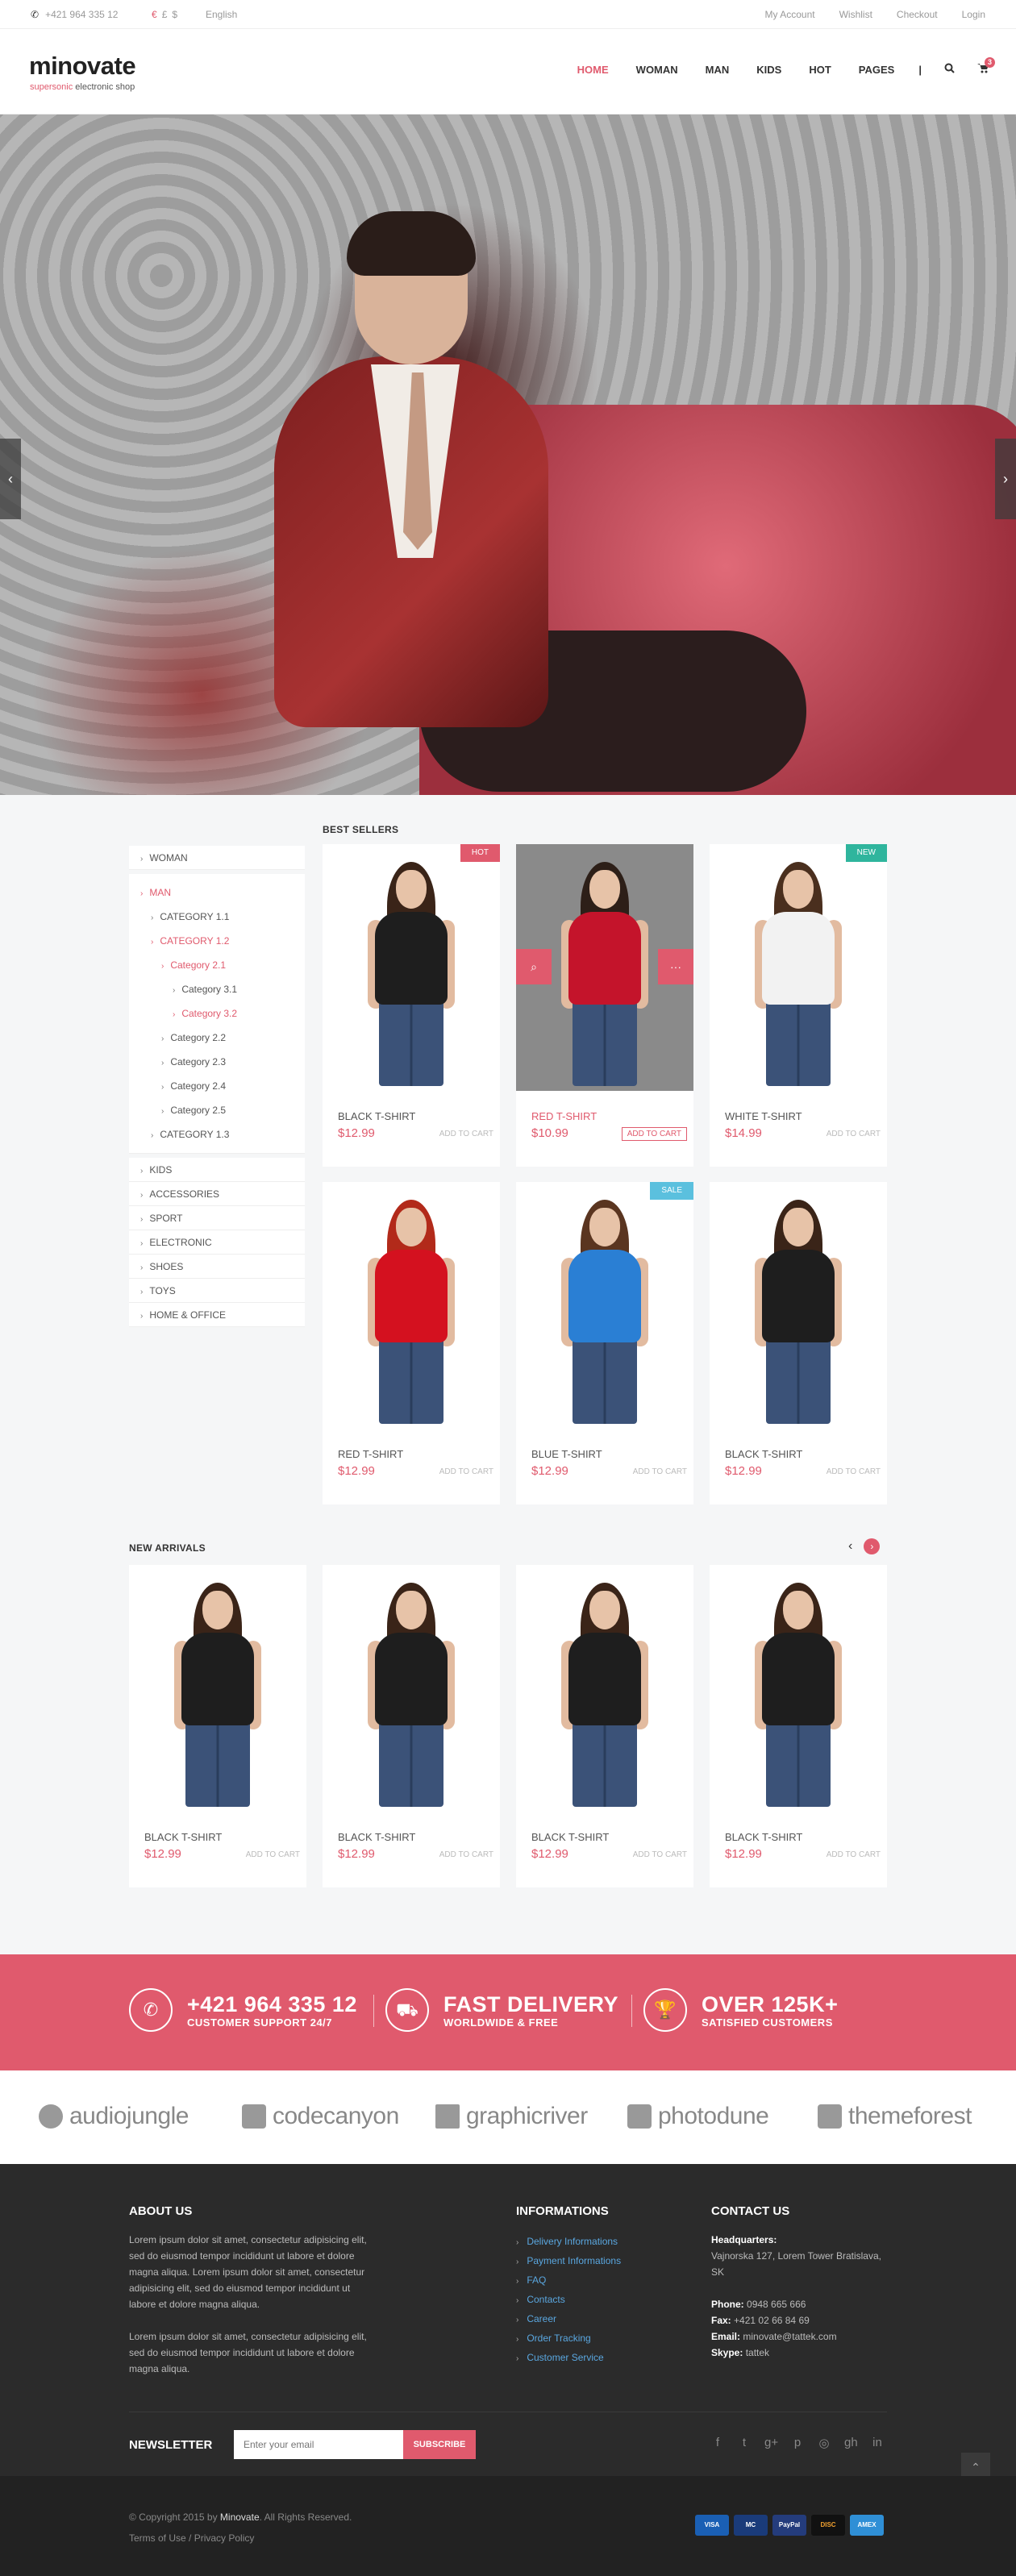 This screenshot has height=2576, width=1016. Describe the element at coordinates (440, 2444) in the screenshot. I see `subscribe-button: SUBSCRIBE` at that location.